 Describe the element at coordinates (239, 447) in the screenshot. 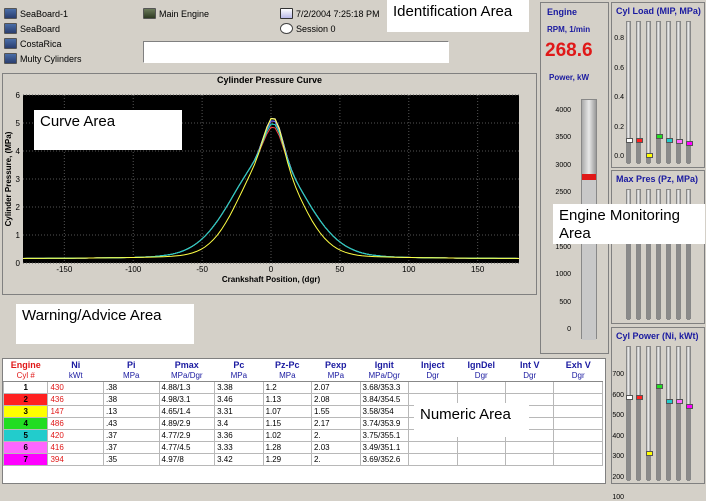

I see `cell-pc: 3.33` at that location.